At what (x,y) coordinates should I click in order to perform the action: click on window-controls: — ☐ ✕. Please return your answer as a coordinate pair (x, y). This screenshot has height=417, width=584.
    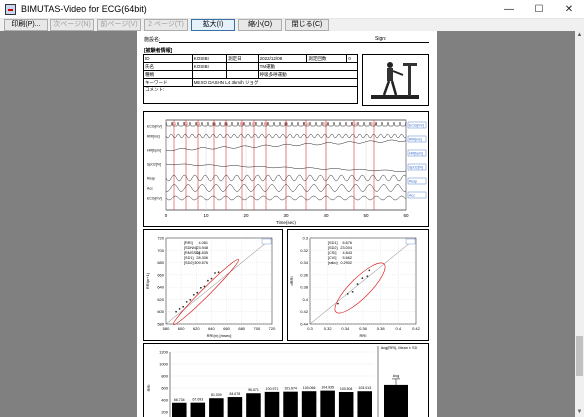
    Looking at the image, I should click on (539, 9).